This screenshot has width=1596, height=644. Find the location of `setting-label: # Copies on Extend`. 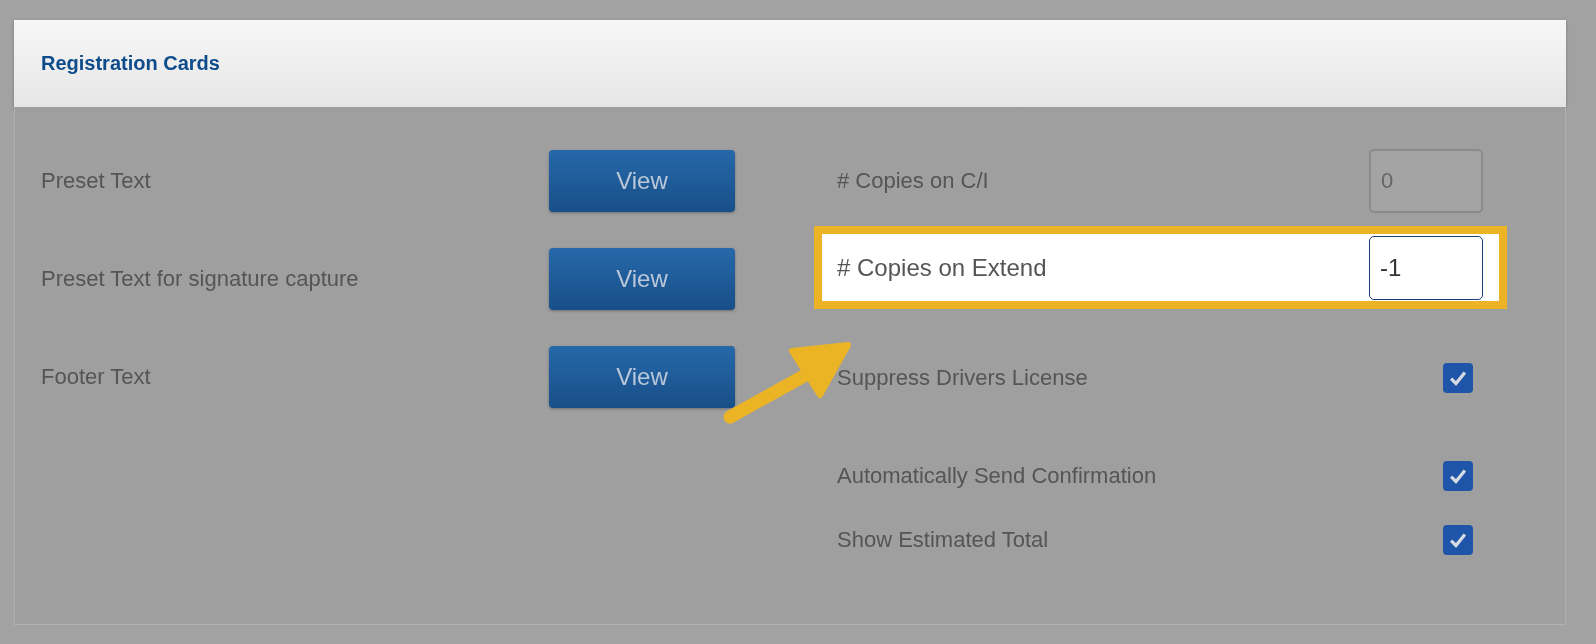

setting-label: # Copies on Extend is located at coordinates (942, 267).